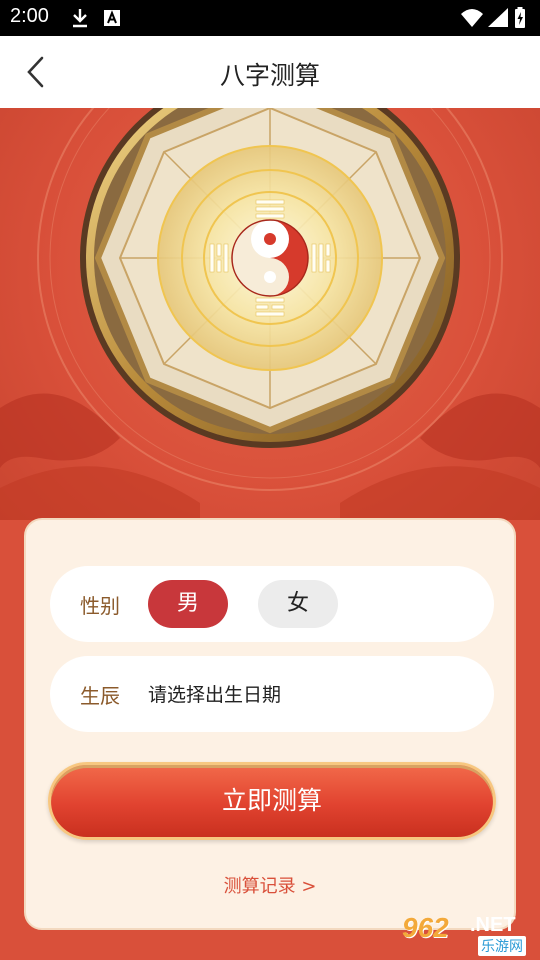  I want to click on nav-bar: 八字测算, so click(270, 72).